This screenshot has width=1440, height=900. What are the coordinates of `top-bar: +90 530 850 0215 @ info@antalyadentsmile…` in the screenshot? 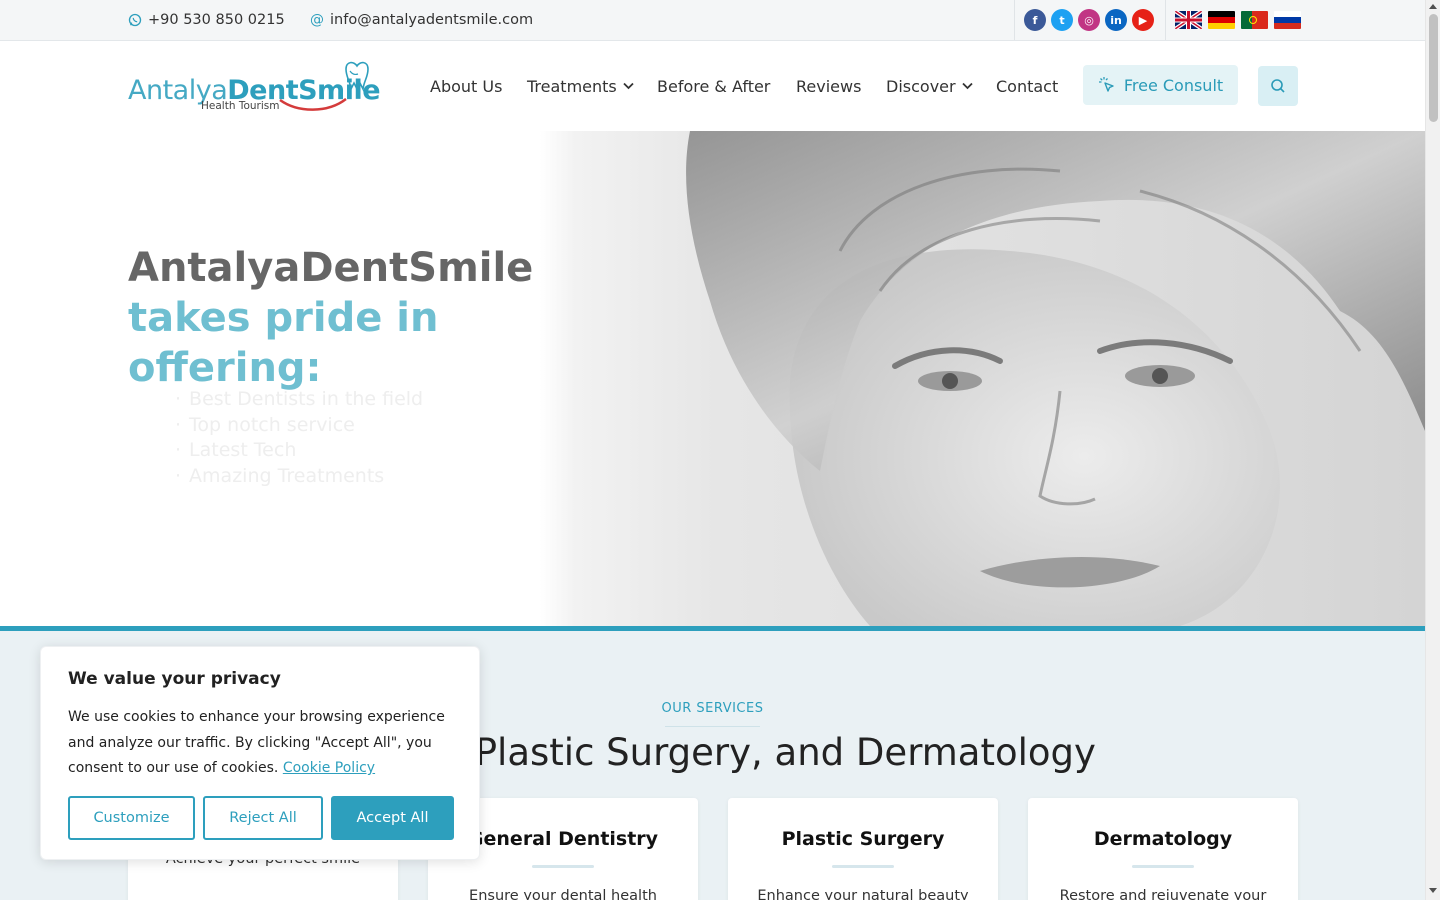 It's located at (712, 20).